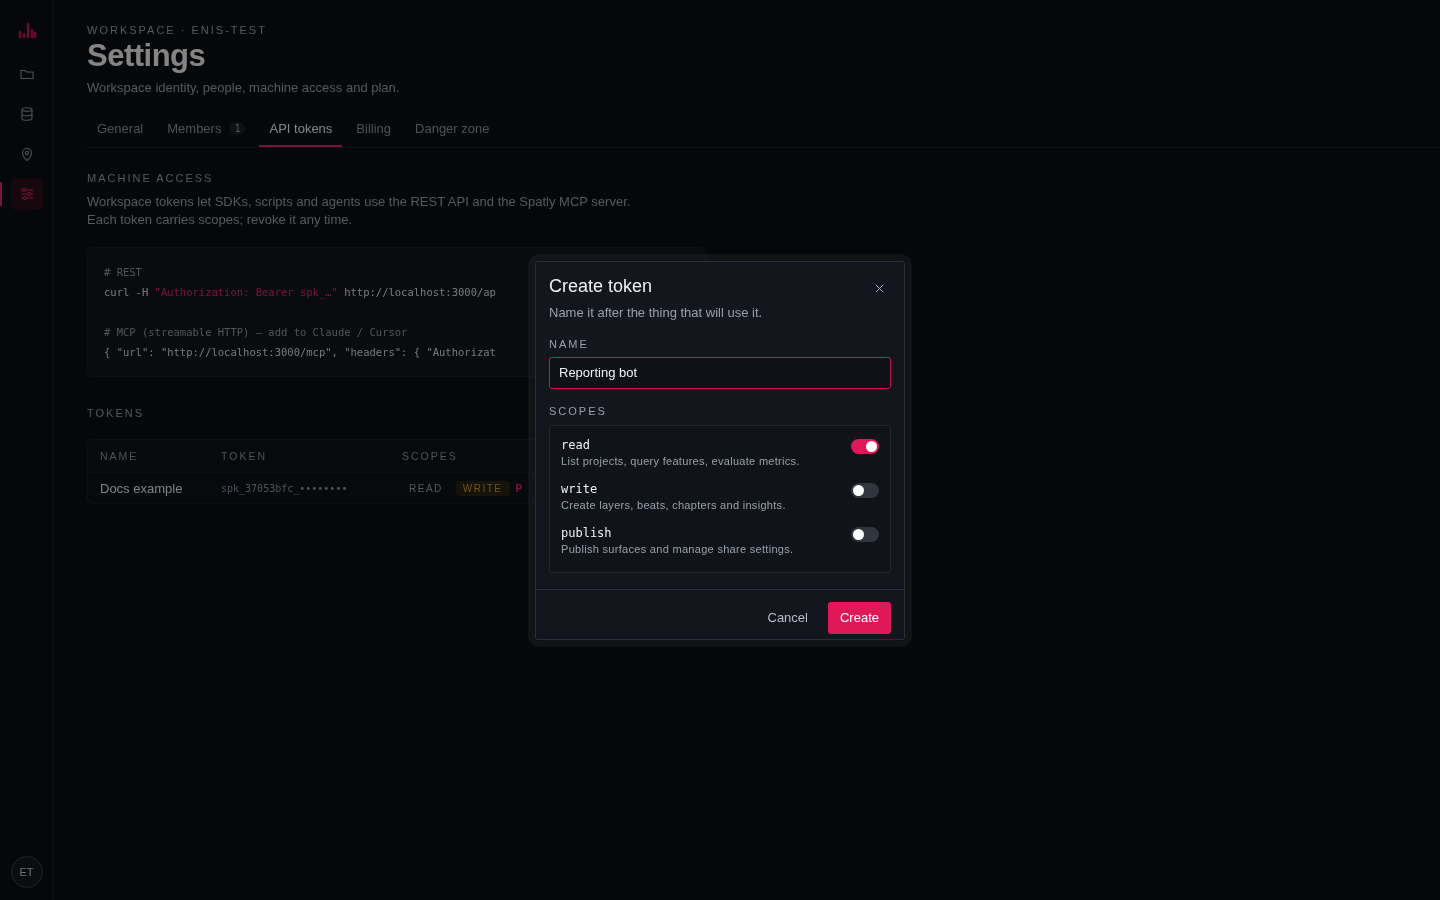  I want to click on token-value: spk_37053bfc_••••••••, so click(285, 488).